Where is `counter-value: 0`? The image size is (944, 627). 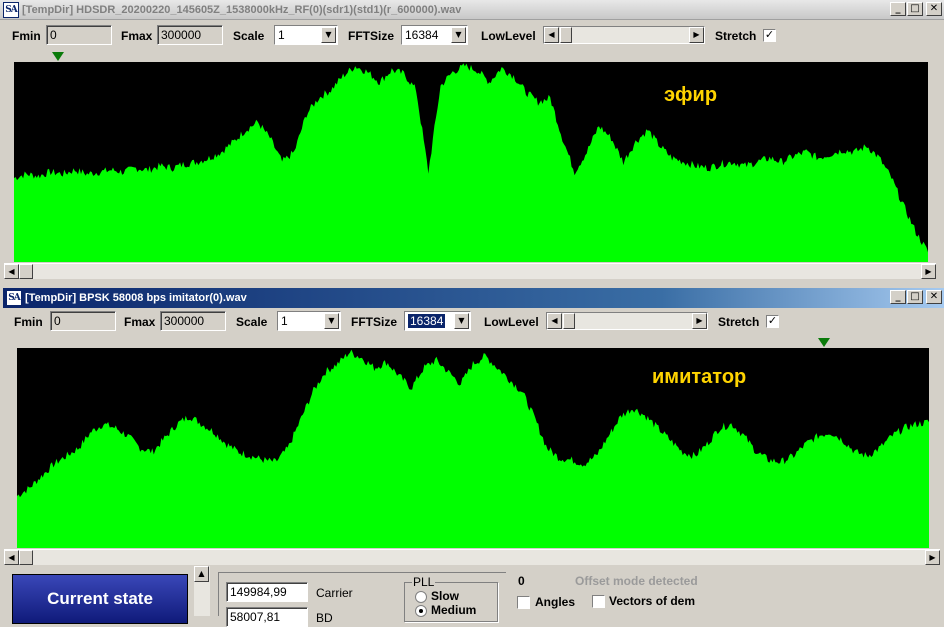 counter-value: 0 is located at coordinates (521, 581).